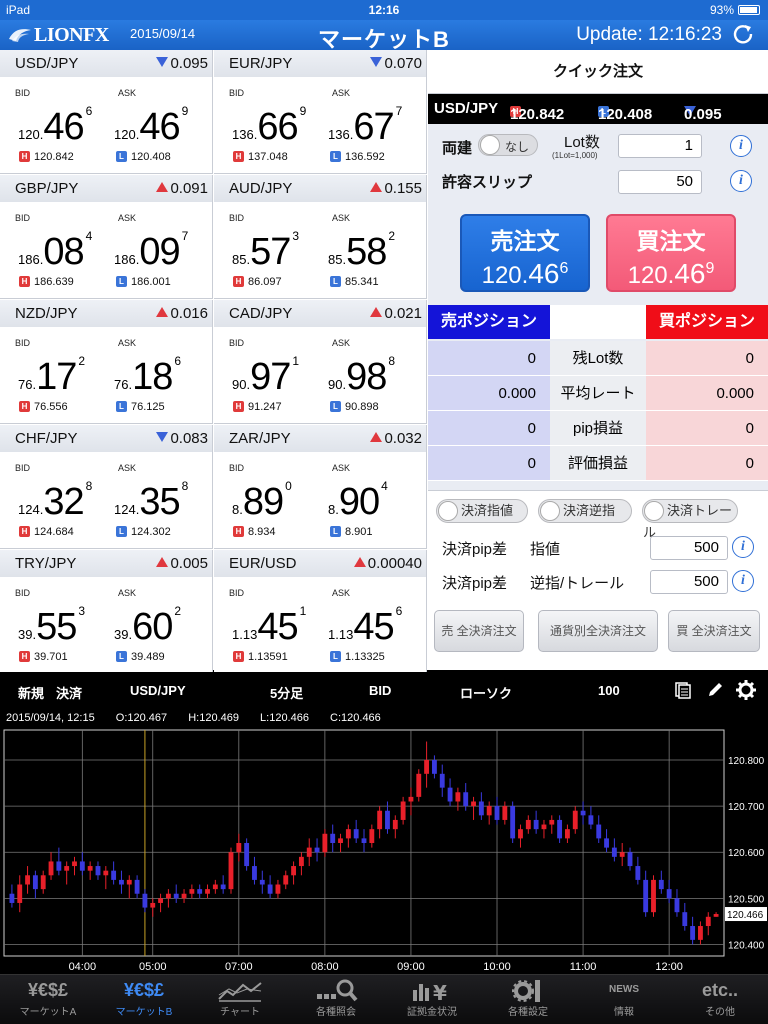 This screenshot has width=768, height=1024. What do you see at coordinates (528, 999) in the screenshot?
I see `tab-settings: 各種設定` at bounding box center [528, 999].